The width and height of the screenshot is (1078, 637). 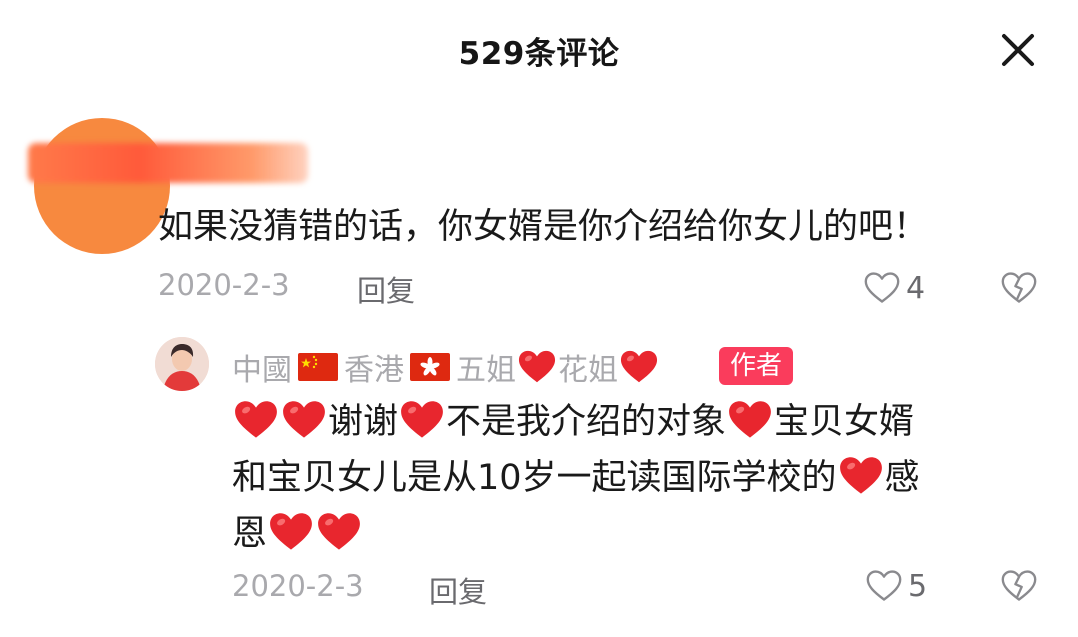 What do you see at coordinates (916, 288) in the screenshot?
I see `like-count: 4` at bounding box center [916, 288].